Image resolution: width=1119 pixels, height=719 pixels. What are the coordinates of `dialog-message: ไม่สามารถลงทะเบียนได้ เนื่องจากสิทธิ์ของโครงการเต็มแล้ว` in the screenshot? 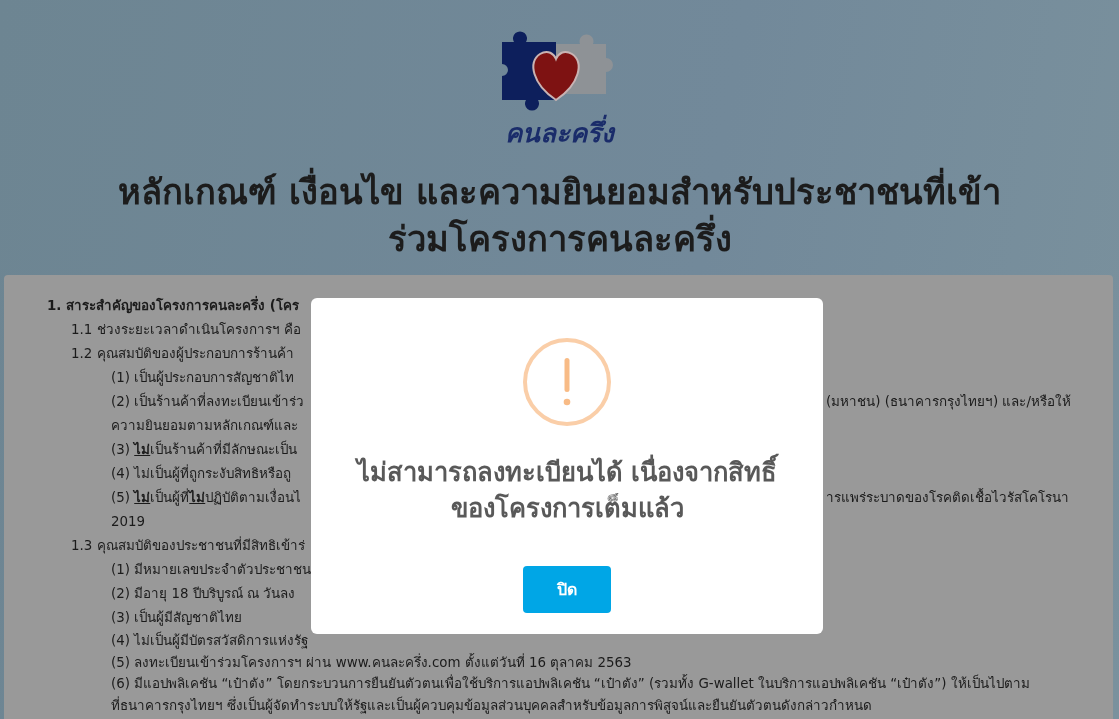 It's located at (567, 490).